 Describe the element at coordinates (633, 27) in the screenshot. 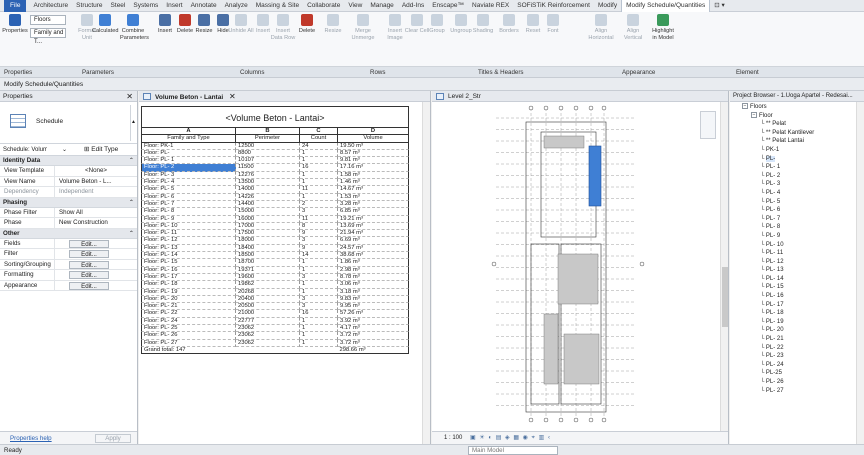

I see `ribbon-align-vertical-button: Align Vertical` at that location.